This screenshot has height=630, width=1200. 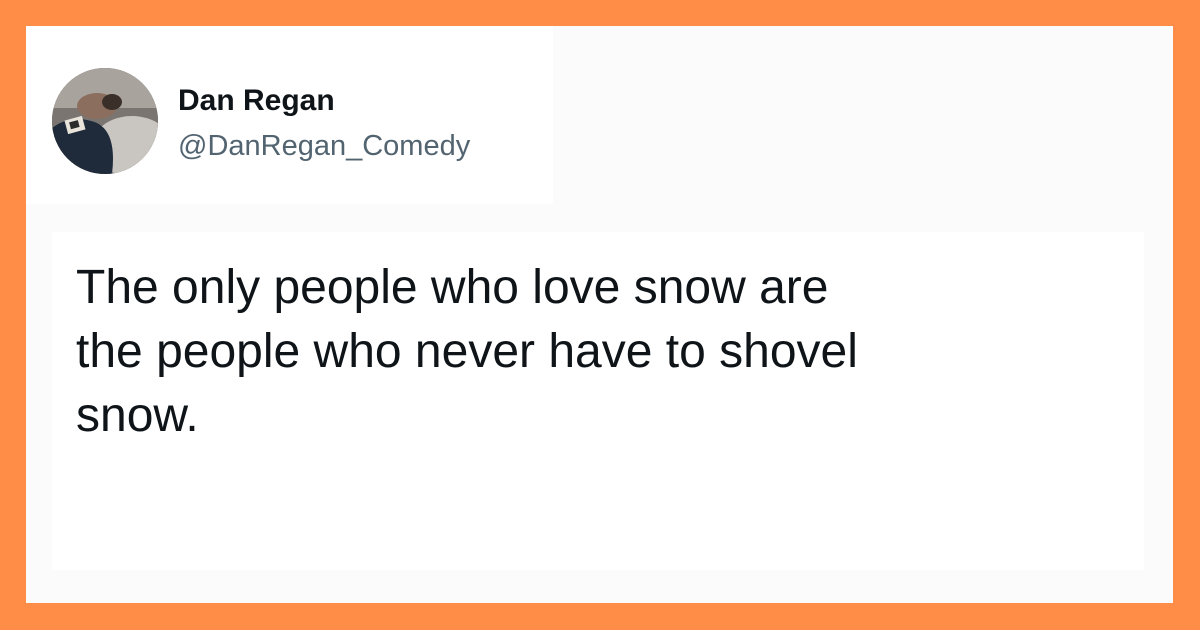 I want to click on author-avatar, so click(x=105, y=121).